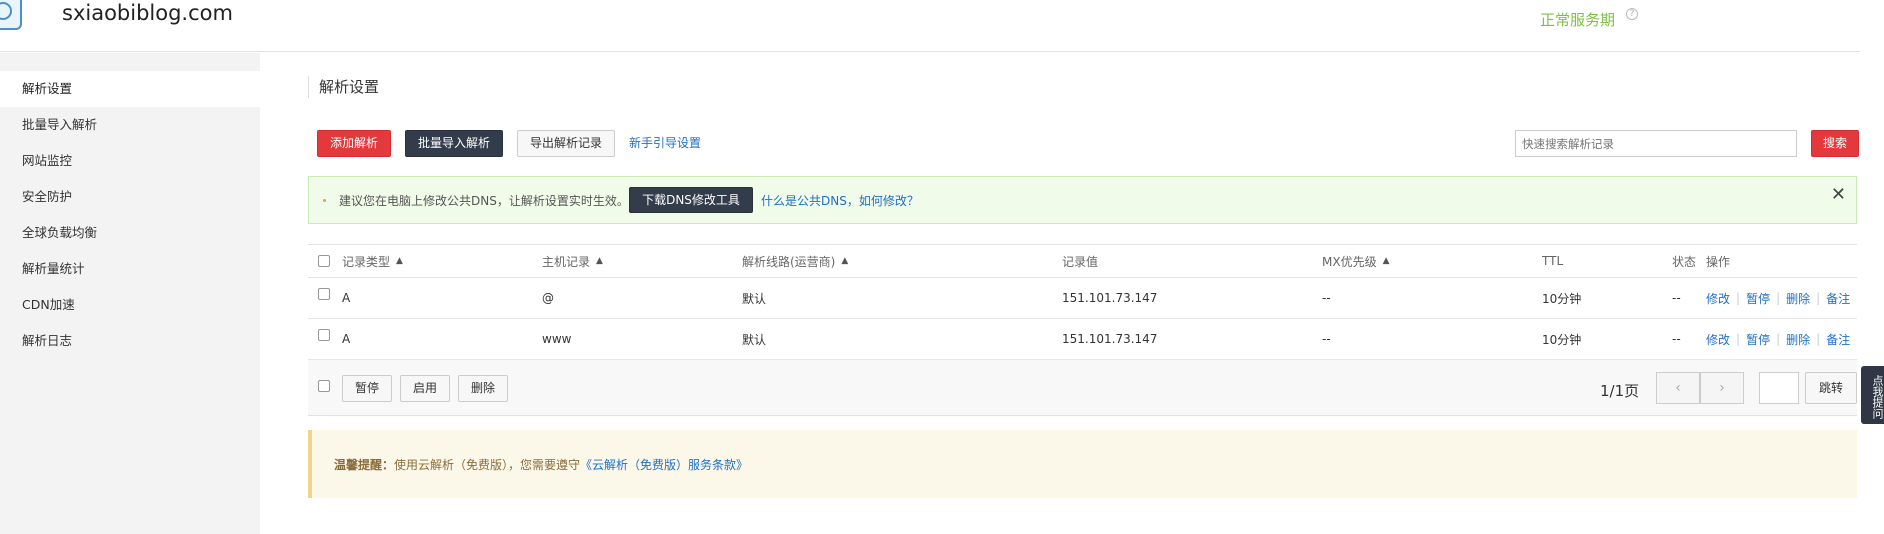 This screenshot has width=1884, height=534. I want to click on footer-select-all-checkbox, so click(324, 386).